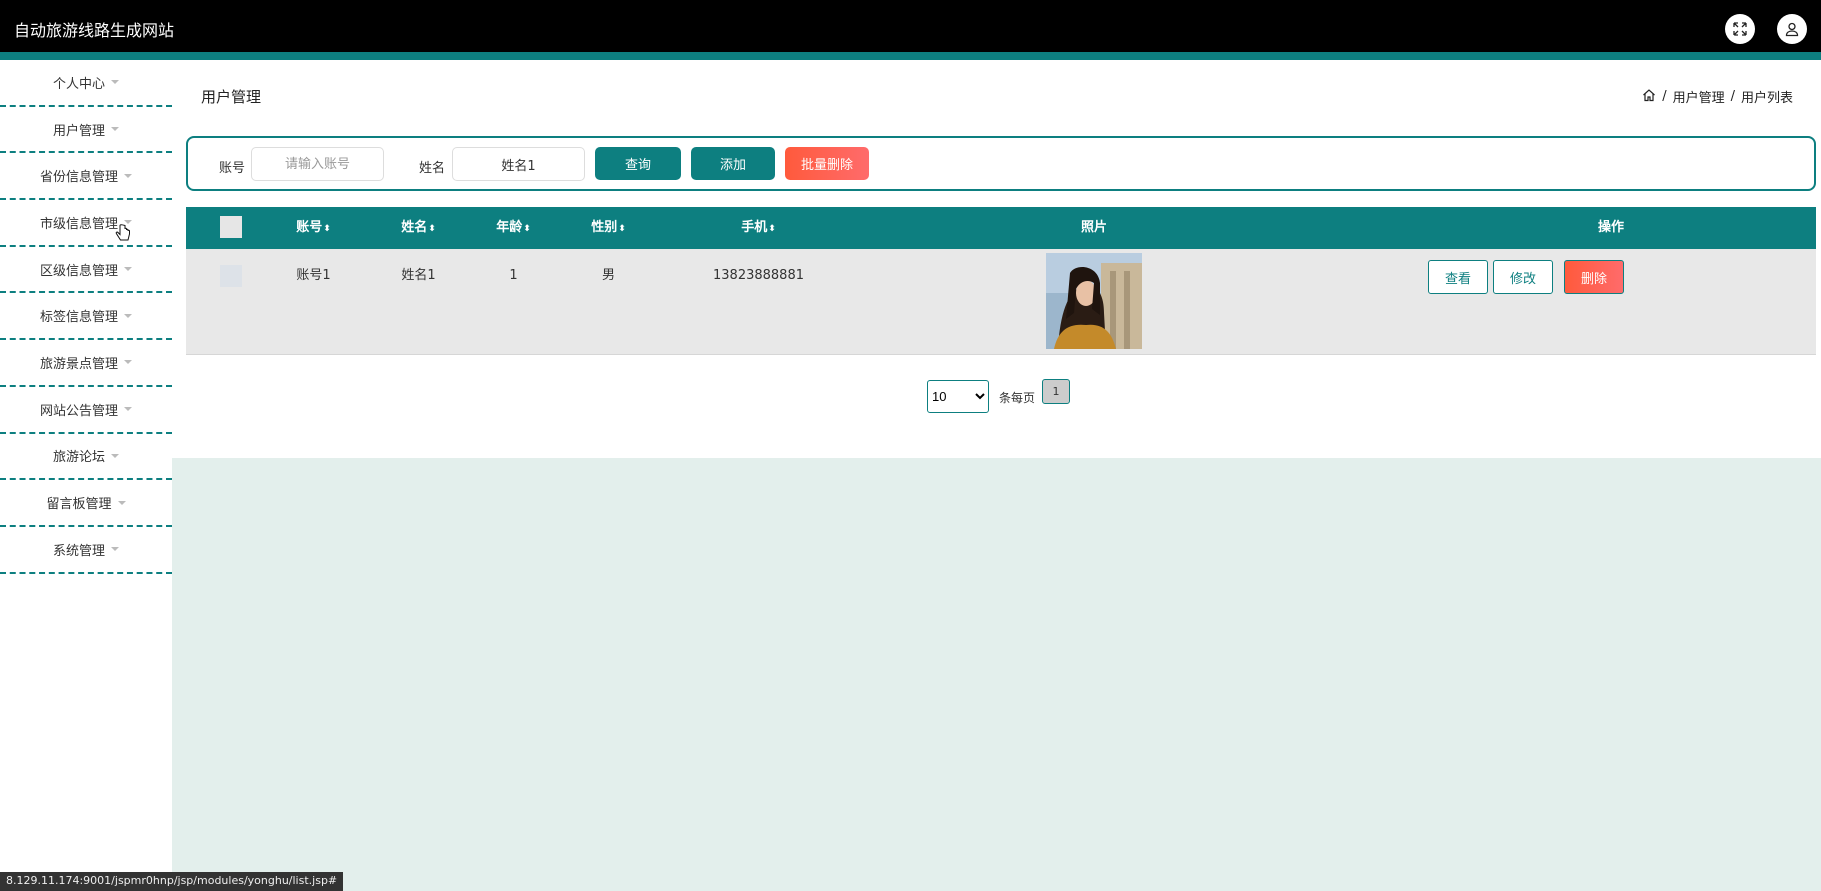 This screenshot has height=891, width=1821. What do you see at coordinates (827, 163) in the screenshot?
I see `batch-delete-button: 批量删除` at bounding box center [827, 163].